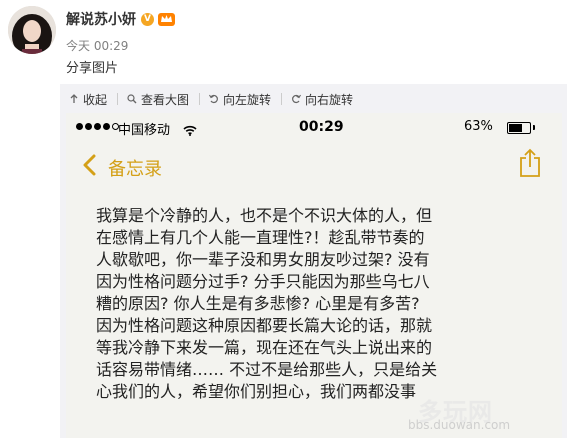 The image size is (567, 438). Describe the element at coordinates (530, 165) in the screenshot. I see `share-icon` at that location.